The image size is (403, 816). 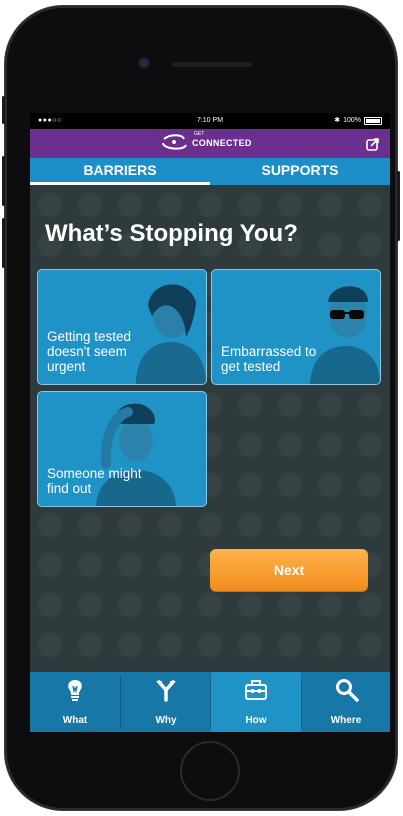 What do you see at coordinates (3, 110) in the screenshot?
I see `mute-switch` at bounding box center [3, 110].